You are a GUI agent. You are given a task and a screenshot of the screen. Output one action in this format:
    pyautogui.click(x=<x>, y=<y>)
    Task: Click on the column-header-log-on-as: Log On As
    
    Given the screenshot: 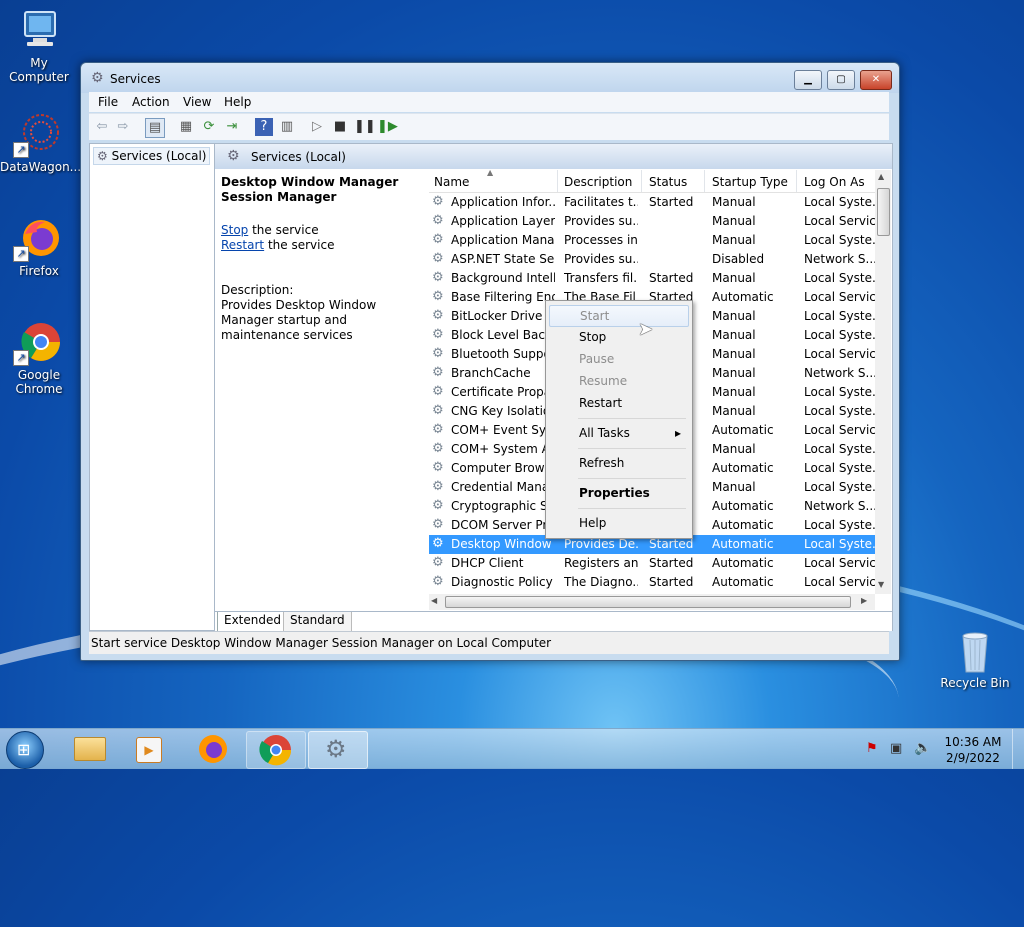 What is the action you would take?
    pyautogui.click(x=834, y=182)
    